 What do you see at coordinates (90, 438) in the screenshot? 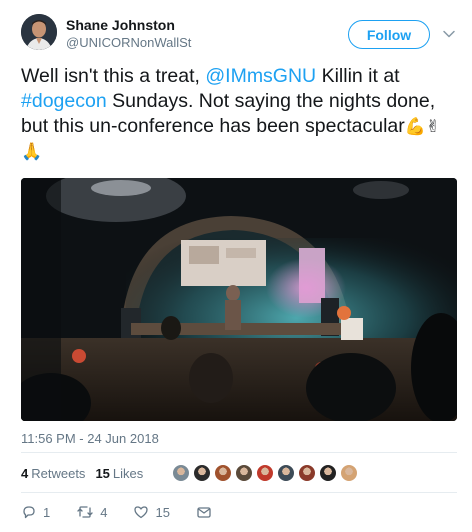
I see `tweet-timestamp: 11:56 PM - 24 Jun 2018` at bounding box center [90, 438].